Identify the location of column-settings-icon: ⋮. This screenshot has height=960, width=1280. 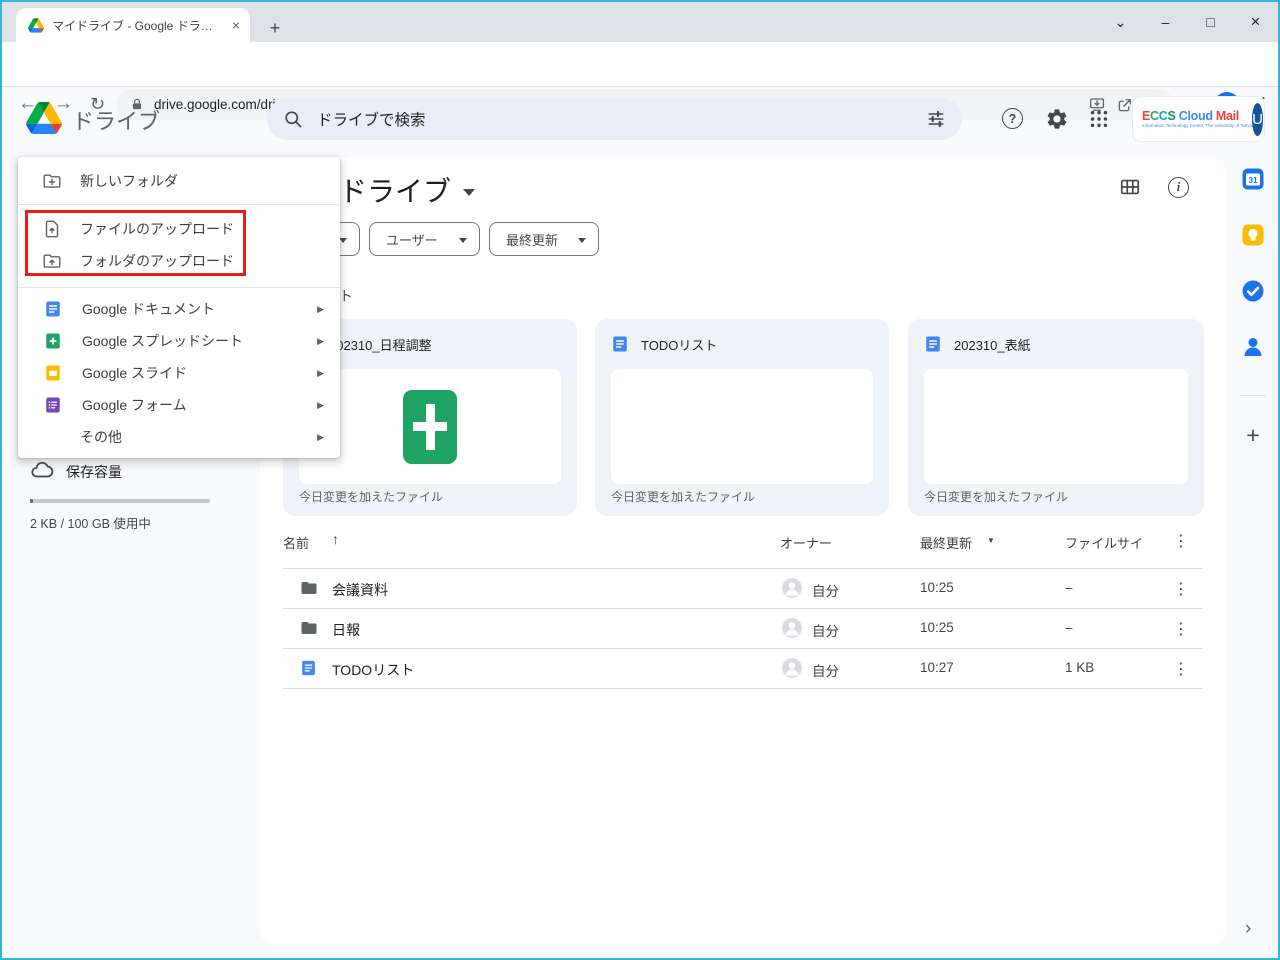
(1181, 541).